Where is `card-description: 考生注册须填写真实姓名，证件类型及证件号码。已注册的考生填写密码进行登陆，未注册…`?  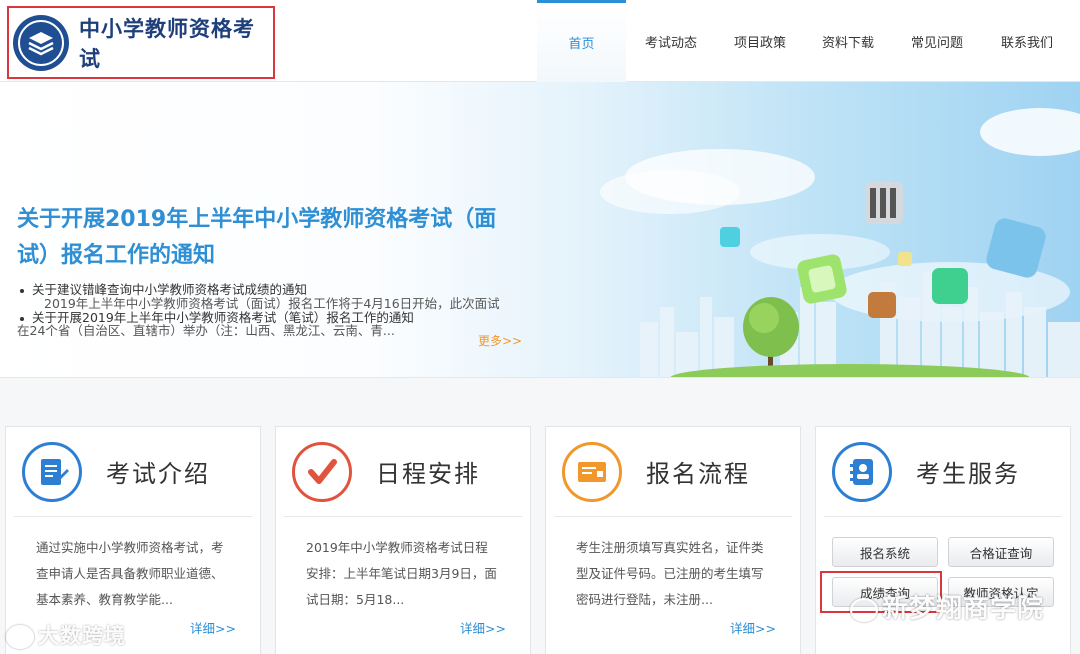 card-description: 考生注册须填写真实姓名，证件类型及证件号码。已注册的考生填写密码进行登陆，未注册… is located at coordinates (670, 573).